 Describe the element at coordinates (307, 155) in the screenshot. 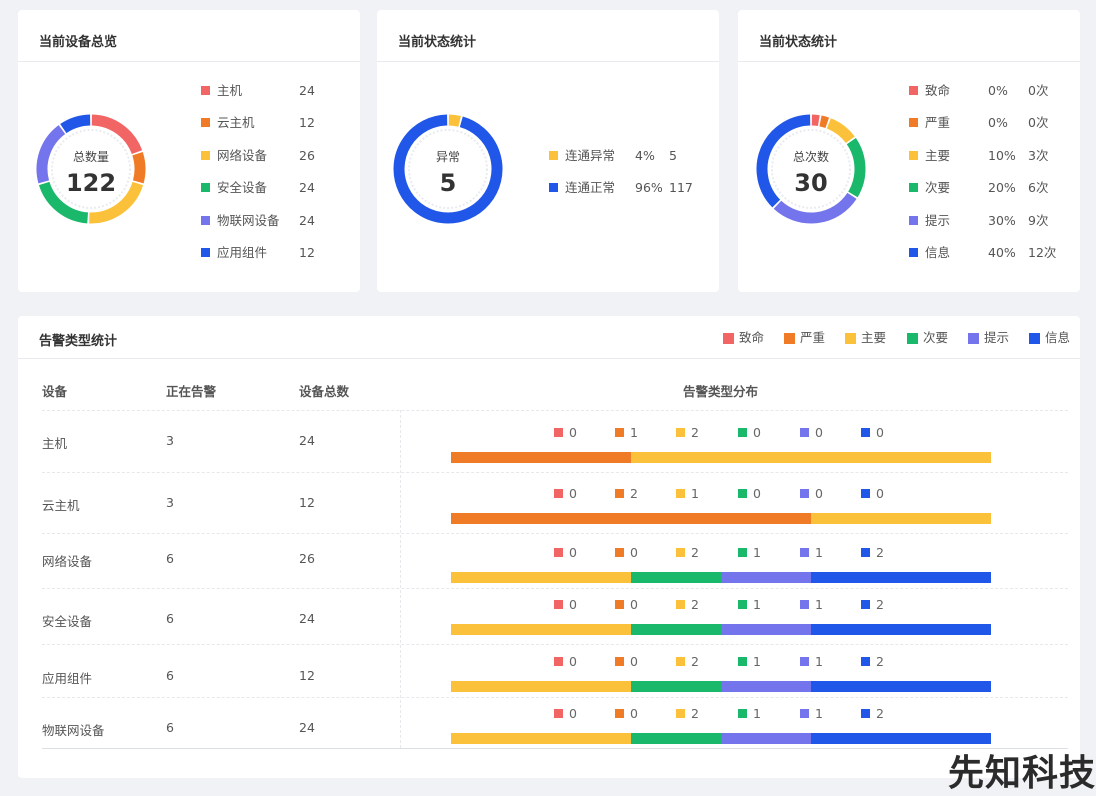

I see `legend-value: 26` at that location.